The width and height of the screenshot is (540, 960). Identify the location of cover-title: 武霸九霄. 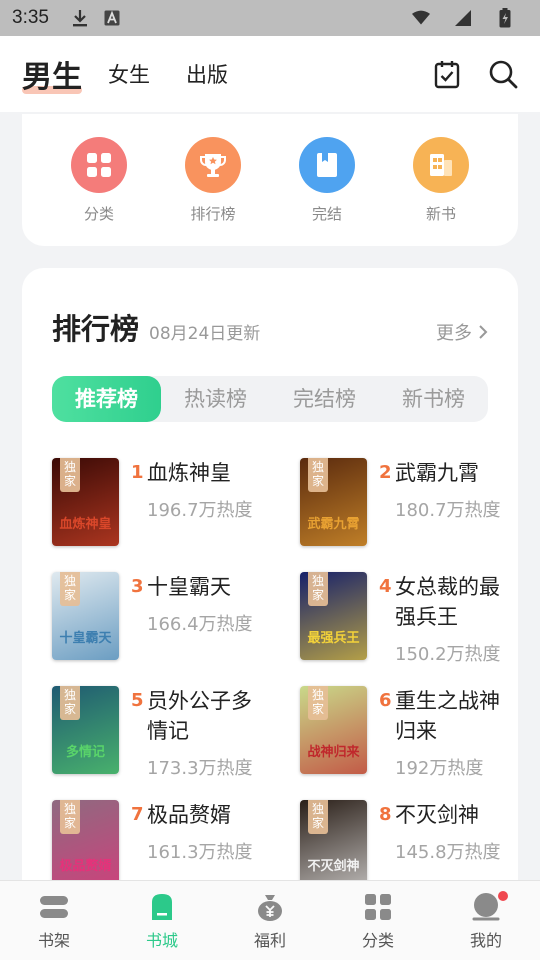
(333, 524).